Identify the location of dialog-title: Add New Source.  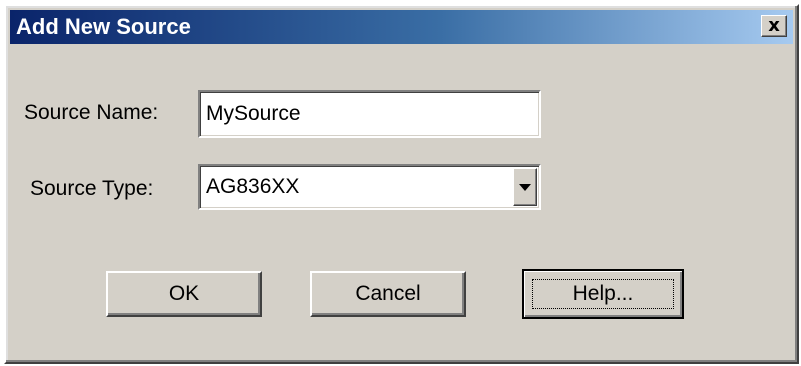
(103, 26).